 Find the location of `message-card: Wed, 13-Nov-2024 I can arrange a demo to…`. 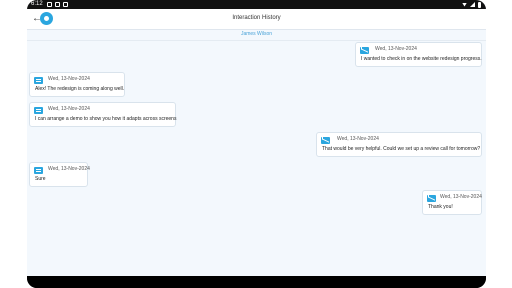

message-card: Wed, 13-Nov-2024 I can arrange a demo to… is located at coordinates (102, 114).